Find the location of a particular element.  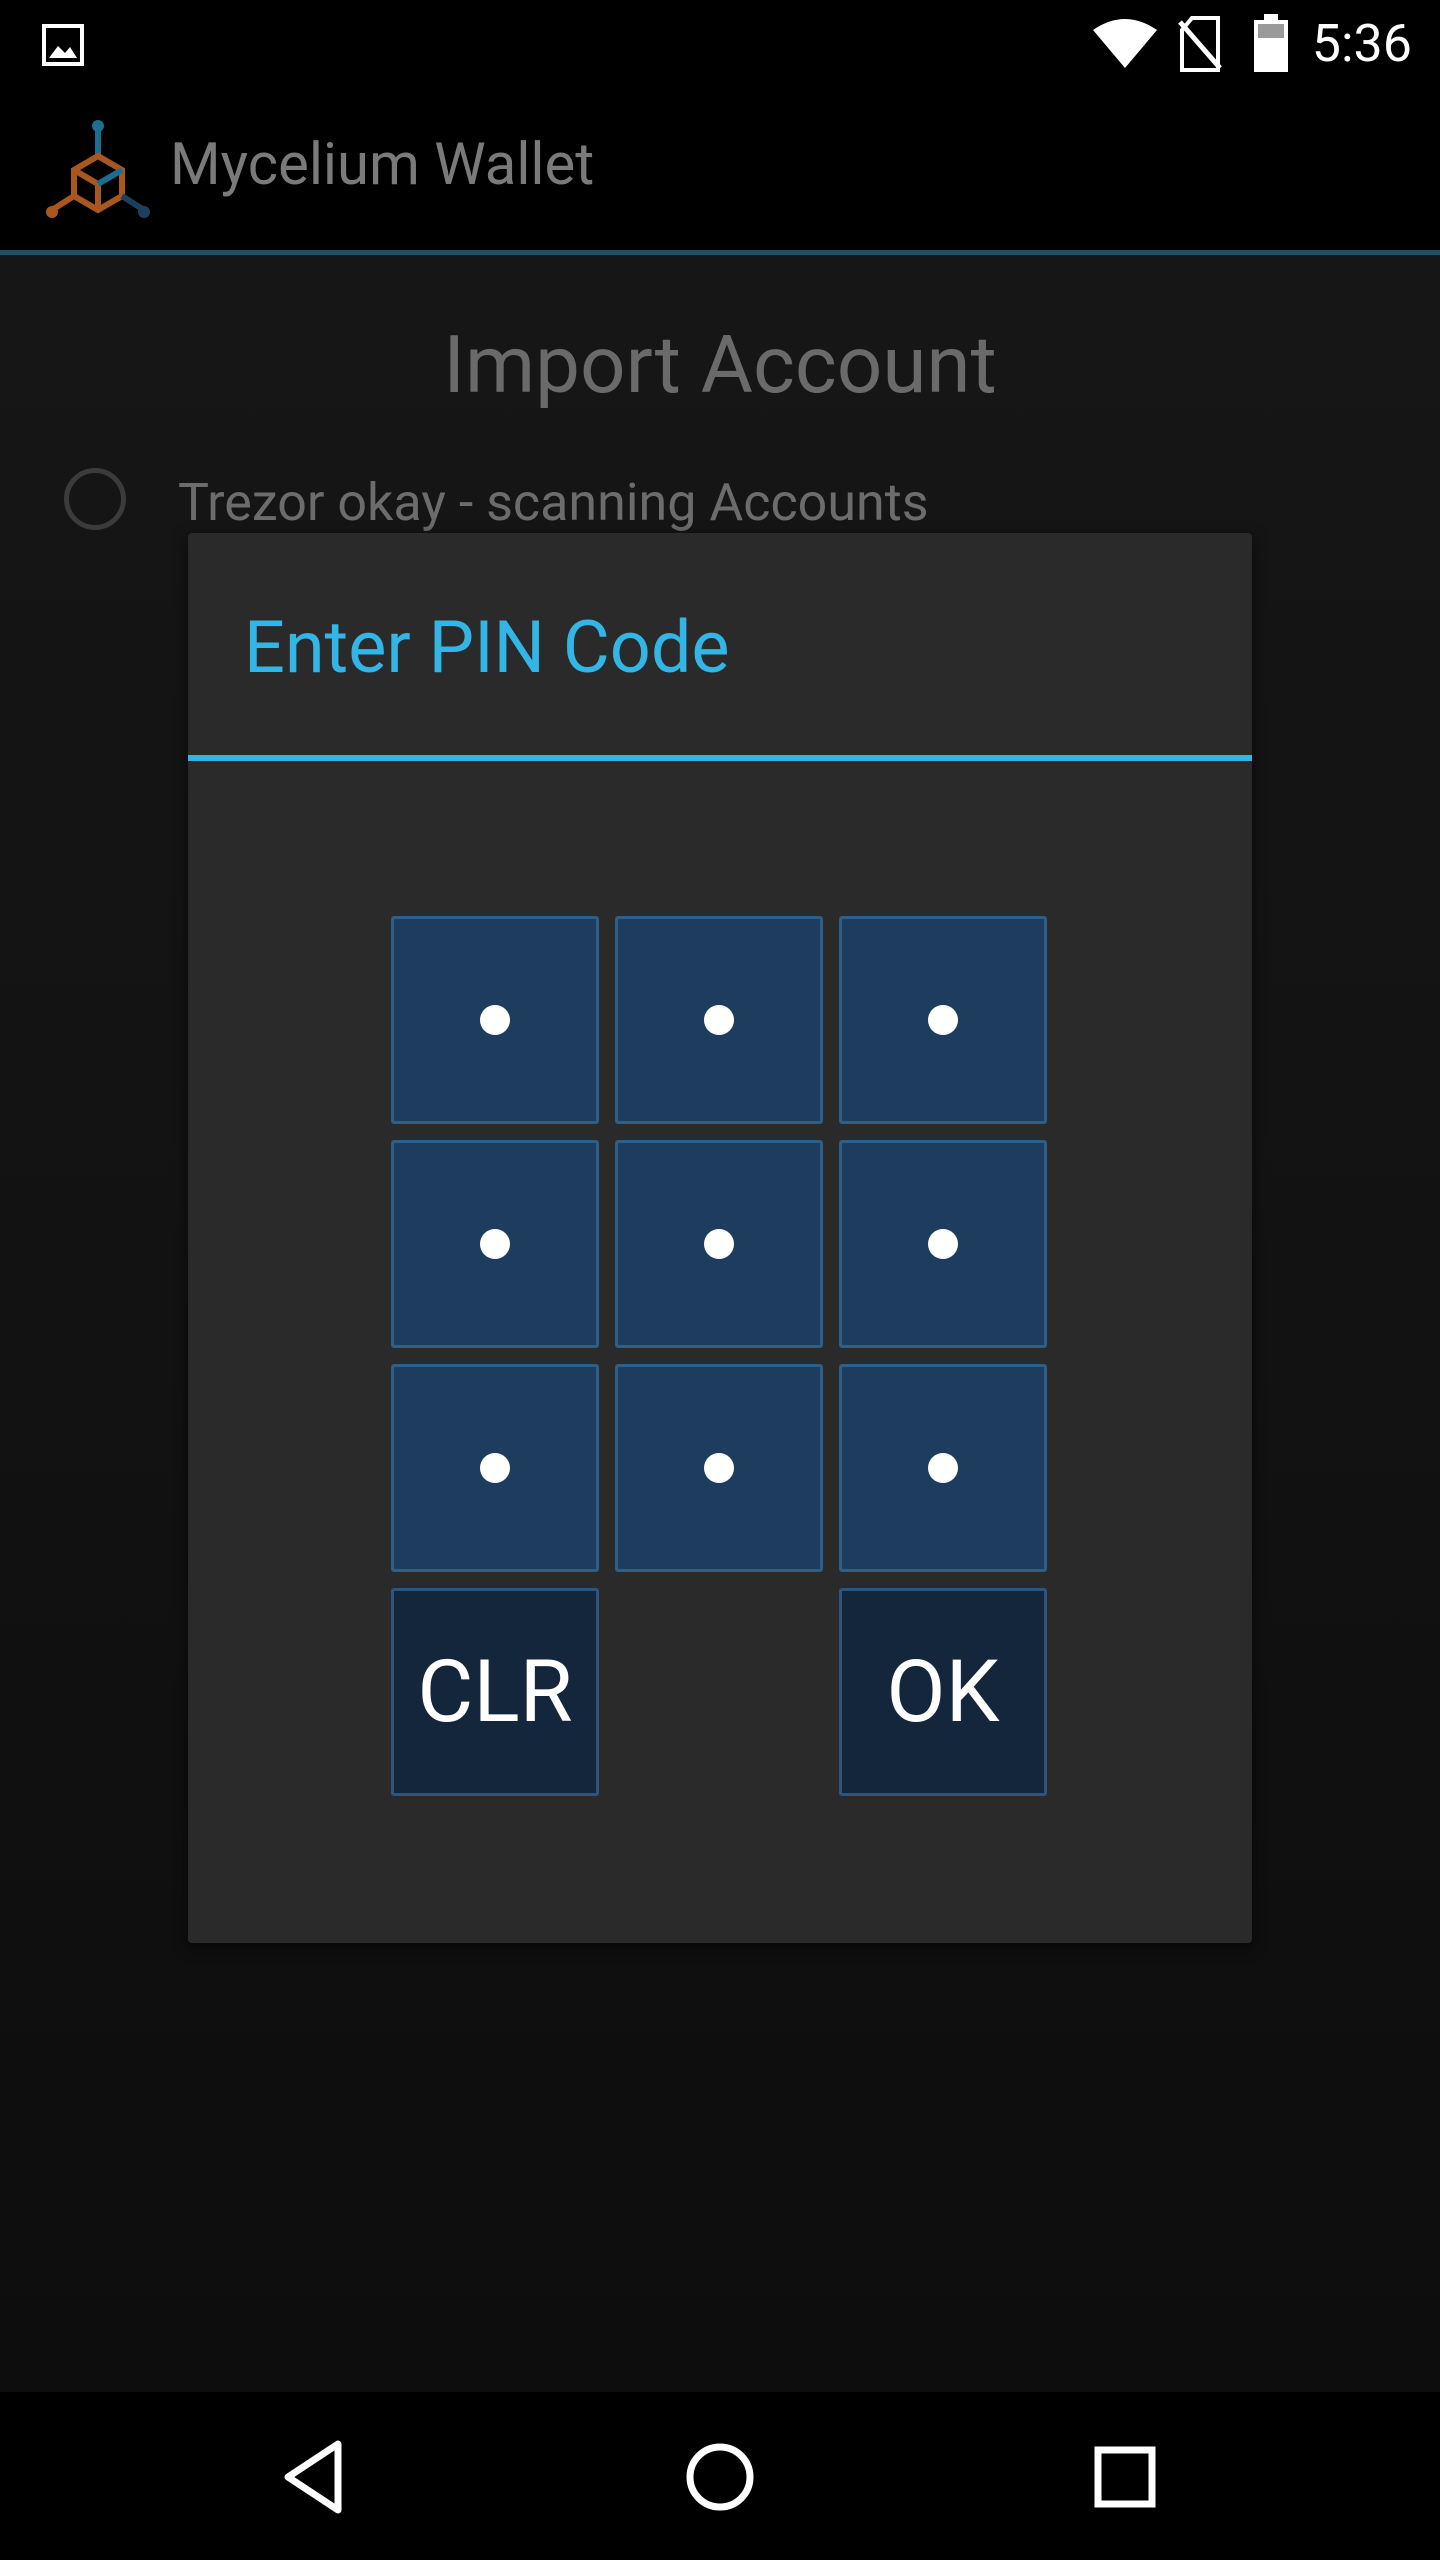

status-bar: 5:36 is located at coordinates (720, 44).